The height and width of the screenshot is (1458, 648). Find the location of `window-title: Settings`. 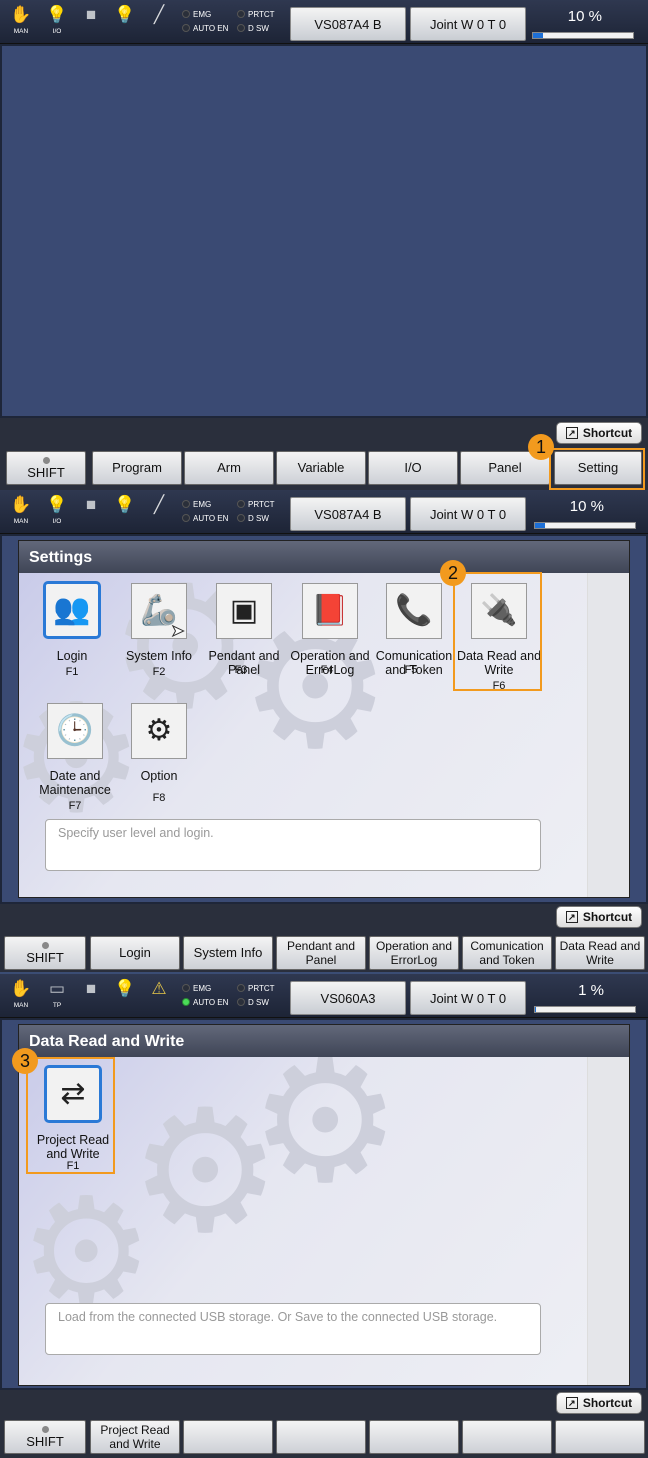

window-title: Settings is located at coordinates (324, 557).